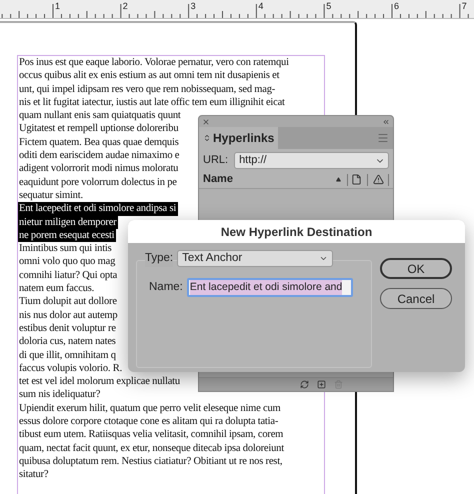 This screenshot has width=474, height=494. I want to click on text-line: Imintibus sum qui intis, so click(65, 249).